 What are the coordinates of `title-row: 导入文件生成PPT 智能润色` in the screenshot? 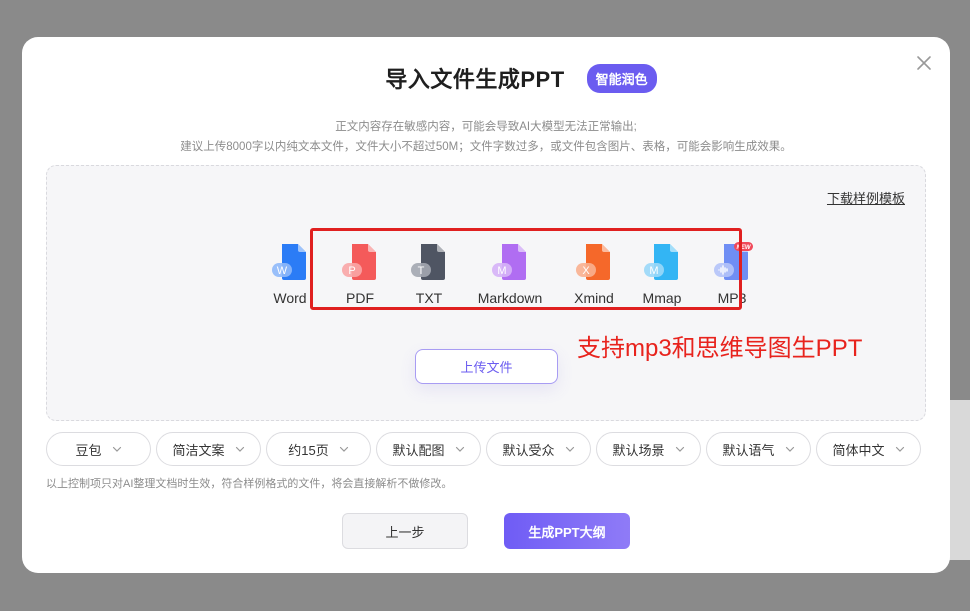 It's located at (486, 78).